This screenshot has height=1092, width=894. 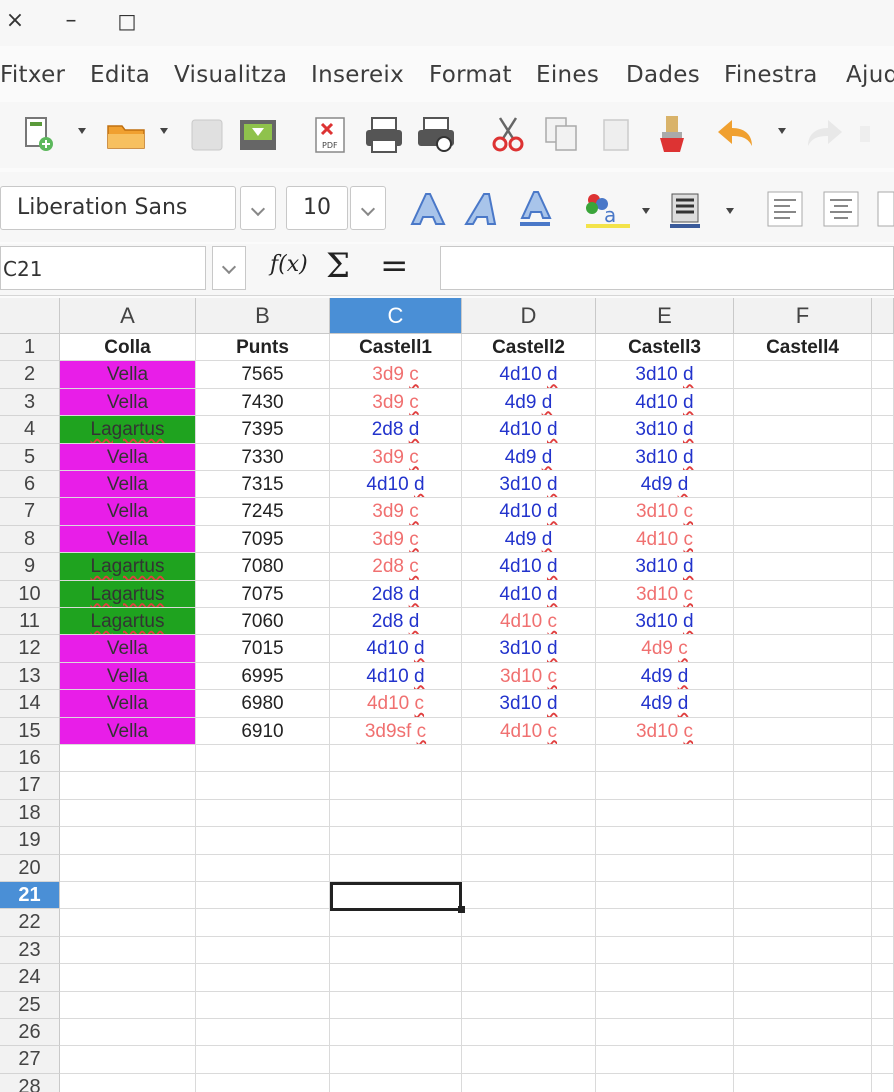 I want to click on header-cell-c: Castell1, so click(x=396, y=348).